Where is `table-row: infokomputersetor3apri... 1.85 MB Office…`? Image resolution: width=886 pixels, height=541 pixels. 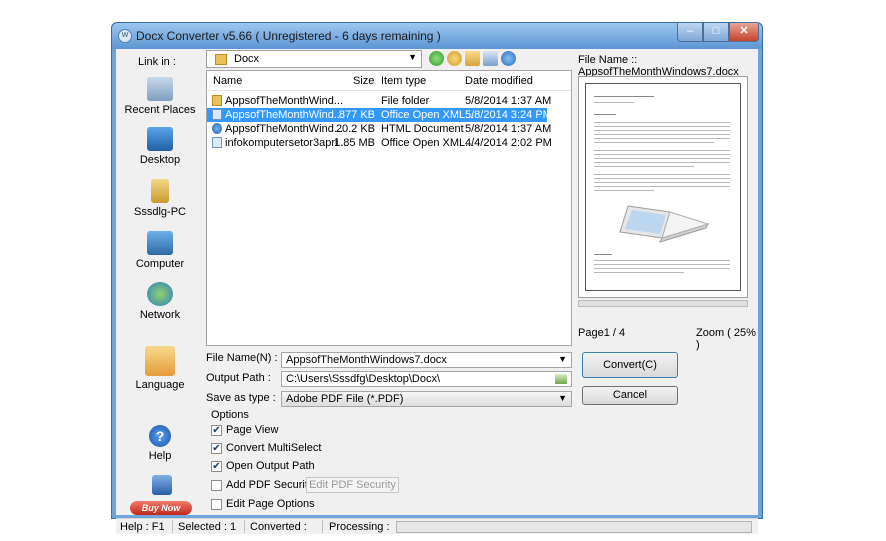
table-row: infokomputersetor3apri... 1.85 MB Office… is located at coordinates (379, 143).